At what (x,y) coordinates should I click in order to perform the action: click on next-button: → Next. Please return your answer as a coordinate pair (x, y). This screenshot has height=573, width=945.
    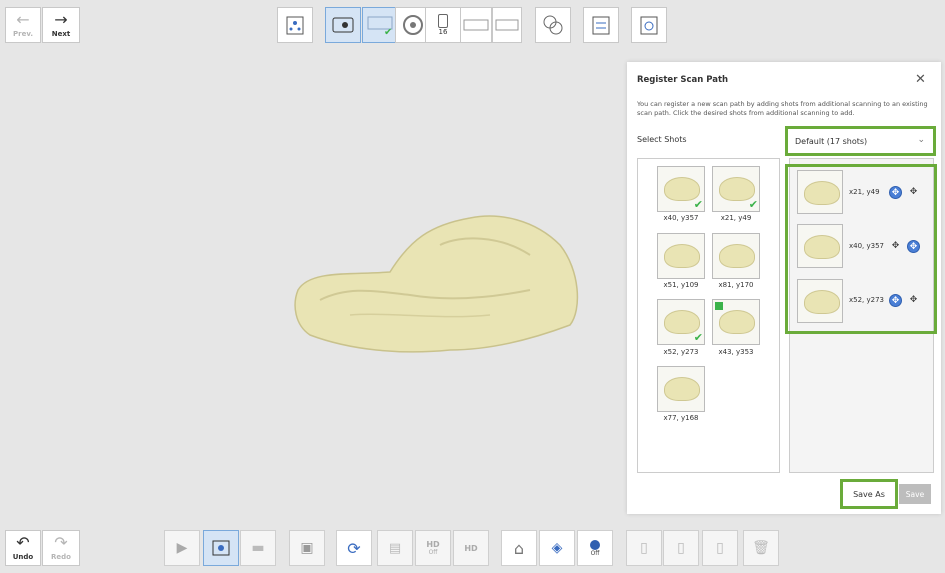
    Looking at the image, I should click on (61, 25).